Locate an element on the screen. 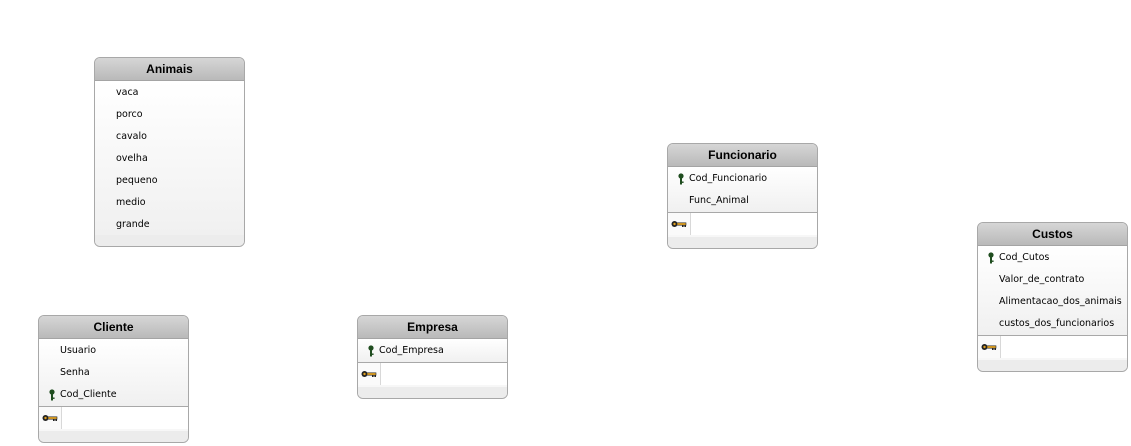 This screenshot has width=1131, height=446. entity-funcionario: Funcionario Cod_Funcionario Func_Animal is located at coordinates (742, 196).